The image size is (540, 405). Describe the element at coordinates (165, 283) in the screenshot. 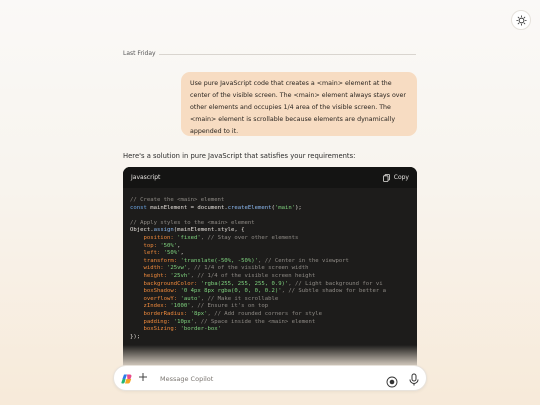

I see `code-token: backgroundColor:` at that location.